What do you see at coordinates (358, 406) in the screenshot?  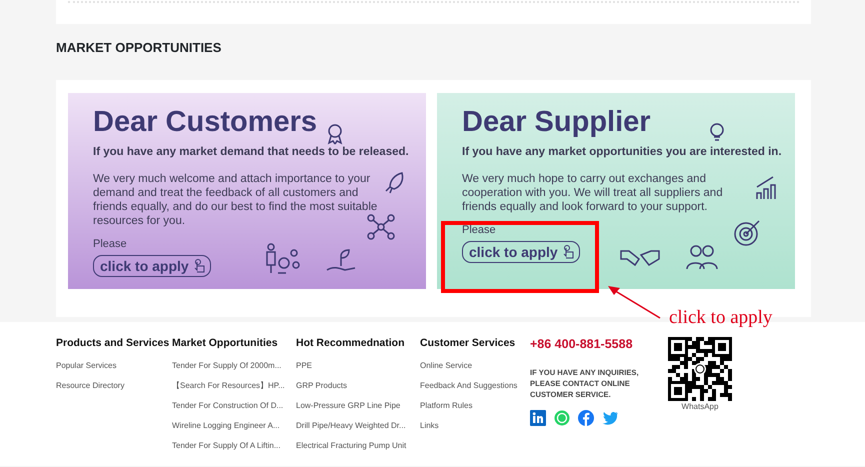 I see `footer-link: Low-Pressure GRP Line Pipe` at bounding box center [358, 406].